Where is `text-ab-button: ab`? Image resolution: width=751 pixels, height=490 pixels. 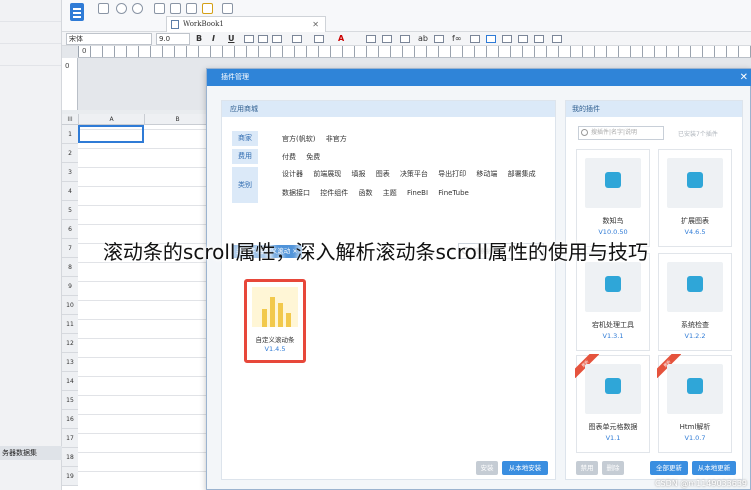
text-ab-button: ab is located at coordinates (423, 39).